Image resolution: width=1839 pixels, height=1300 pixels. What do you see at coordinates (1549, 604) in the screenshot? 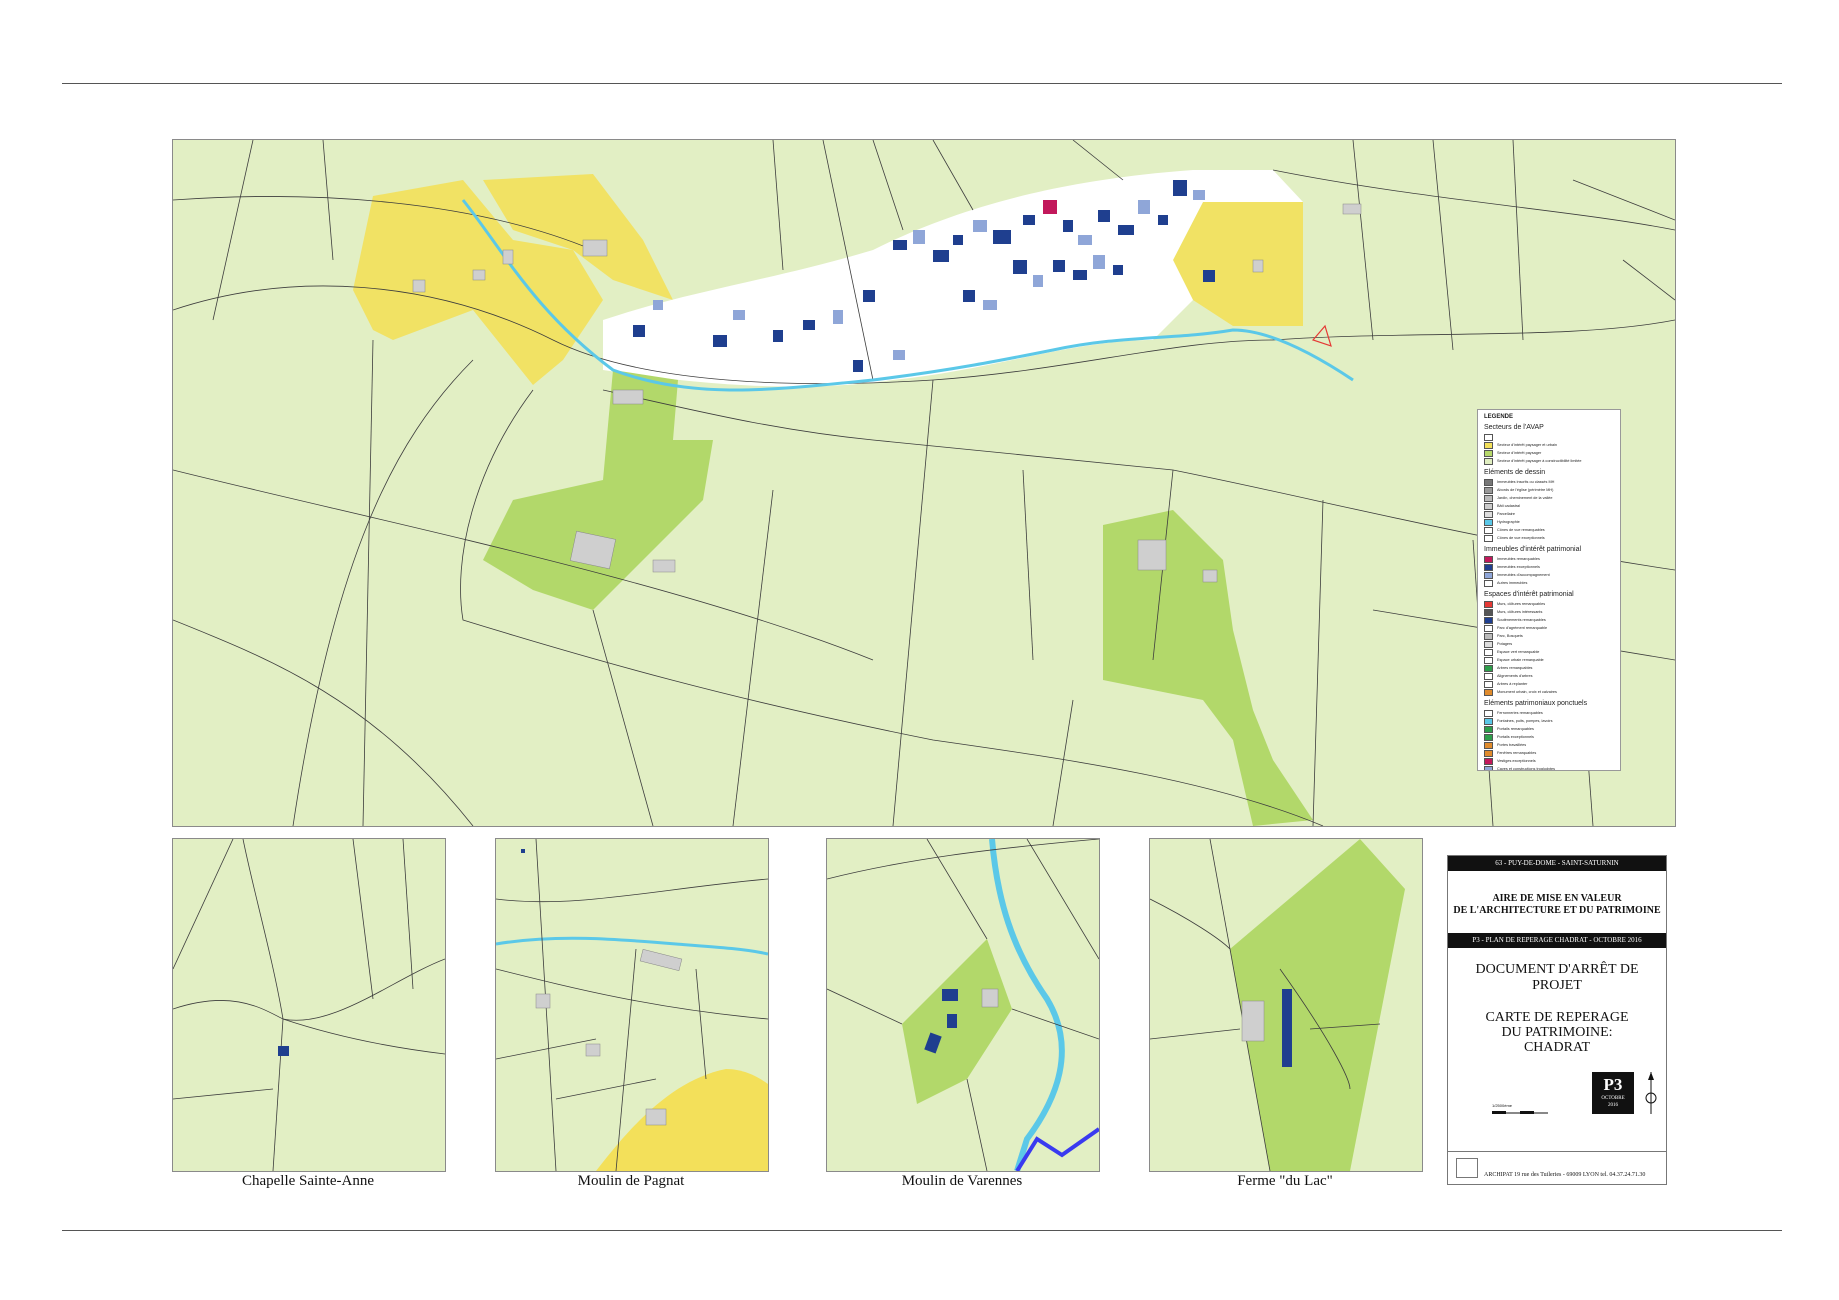
I see `legend-row: Murs, clôtures remarquables` at bounding box center [1549, 604].